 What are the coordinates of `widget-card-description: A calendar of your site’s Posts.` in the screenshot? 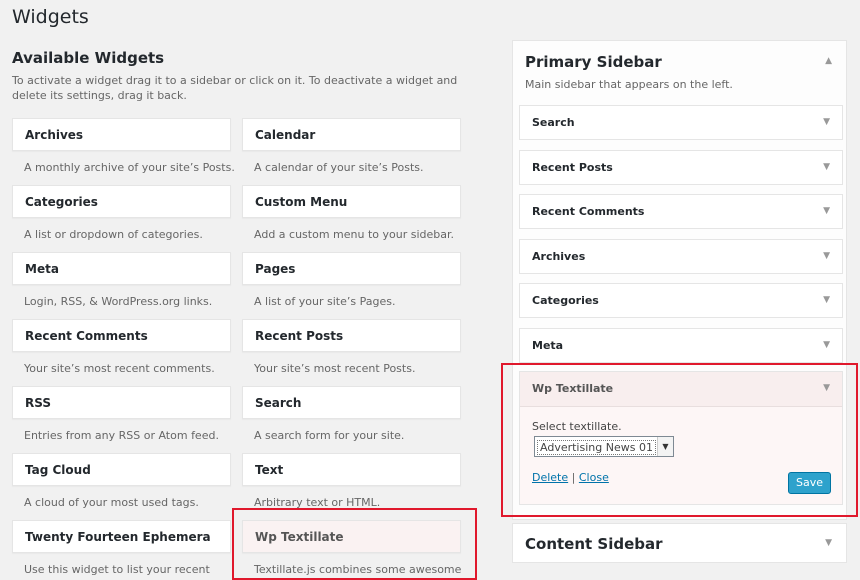 It's located at (339, 167).